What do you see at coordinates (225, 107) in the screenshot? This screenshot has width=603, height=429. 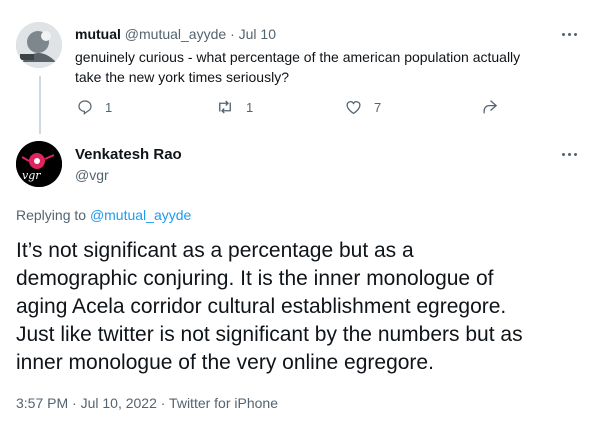 I see `retweet-icon` at bounding box center [225, 107].